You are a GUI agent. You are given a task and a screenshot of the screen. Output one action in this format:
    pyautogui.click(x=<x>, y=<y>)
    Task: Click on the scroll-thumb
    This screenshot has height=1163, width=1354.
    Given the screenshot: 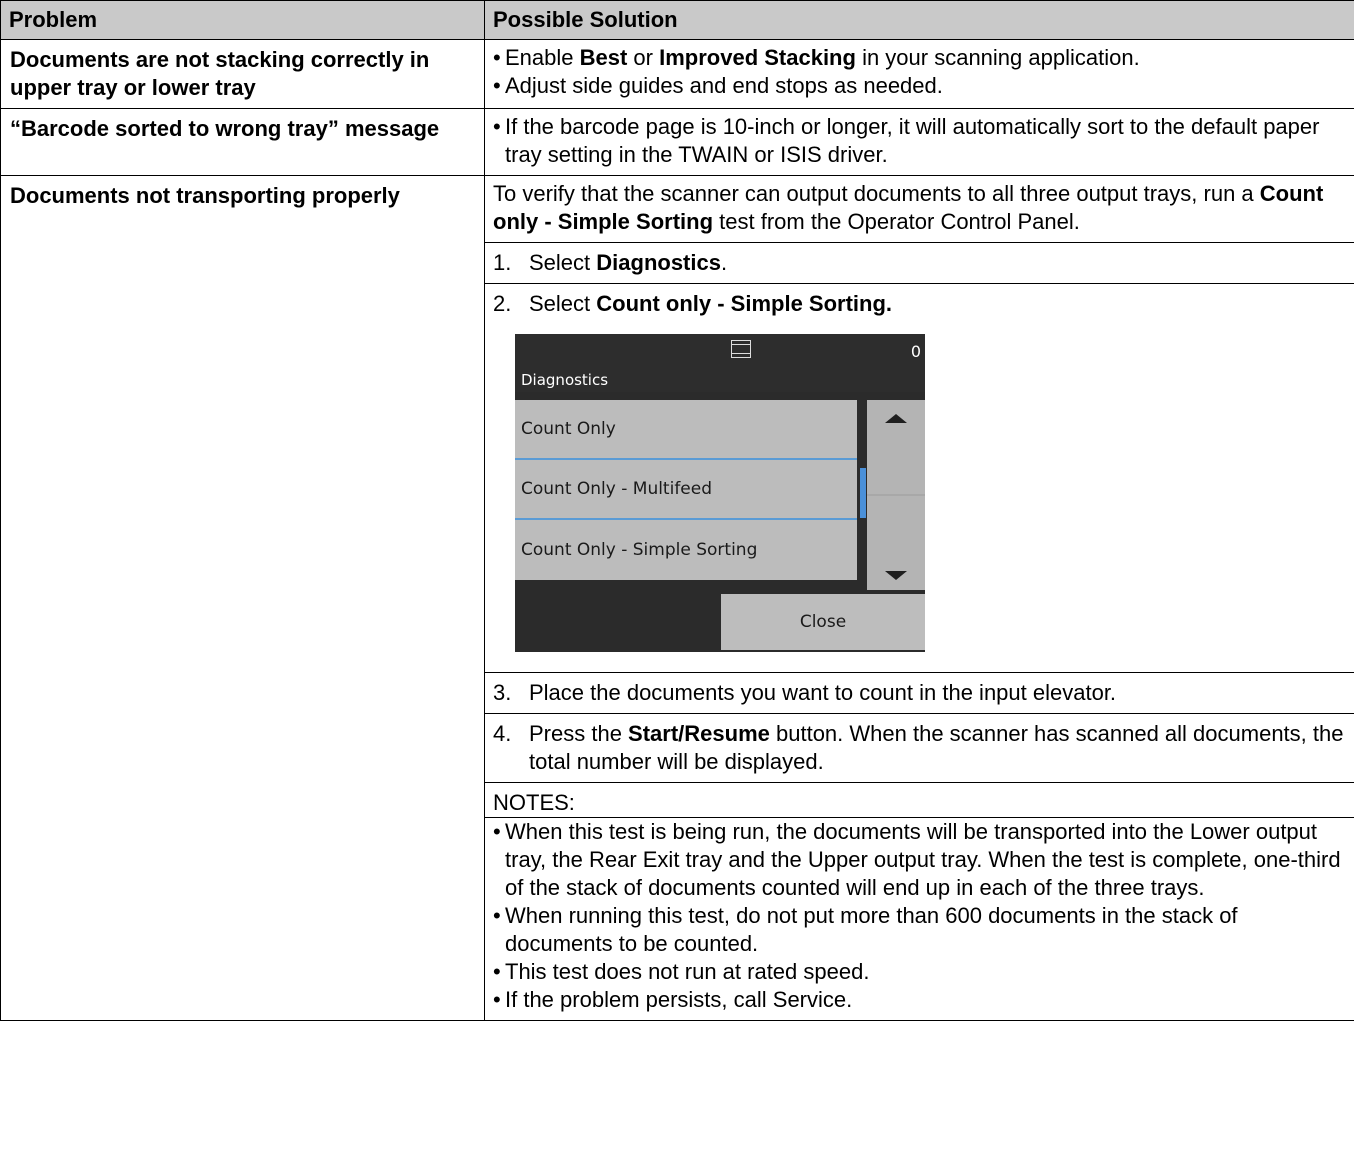 What is the action you would take?
    pyautogui.click(x=863, y=493)
    